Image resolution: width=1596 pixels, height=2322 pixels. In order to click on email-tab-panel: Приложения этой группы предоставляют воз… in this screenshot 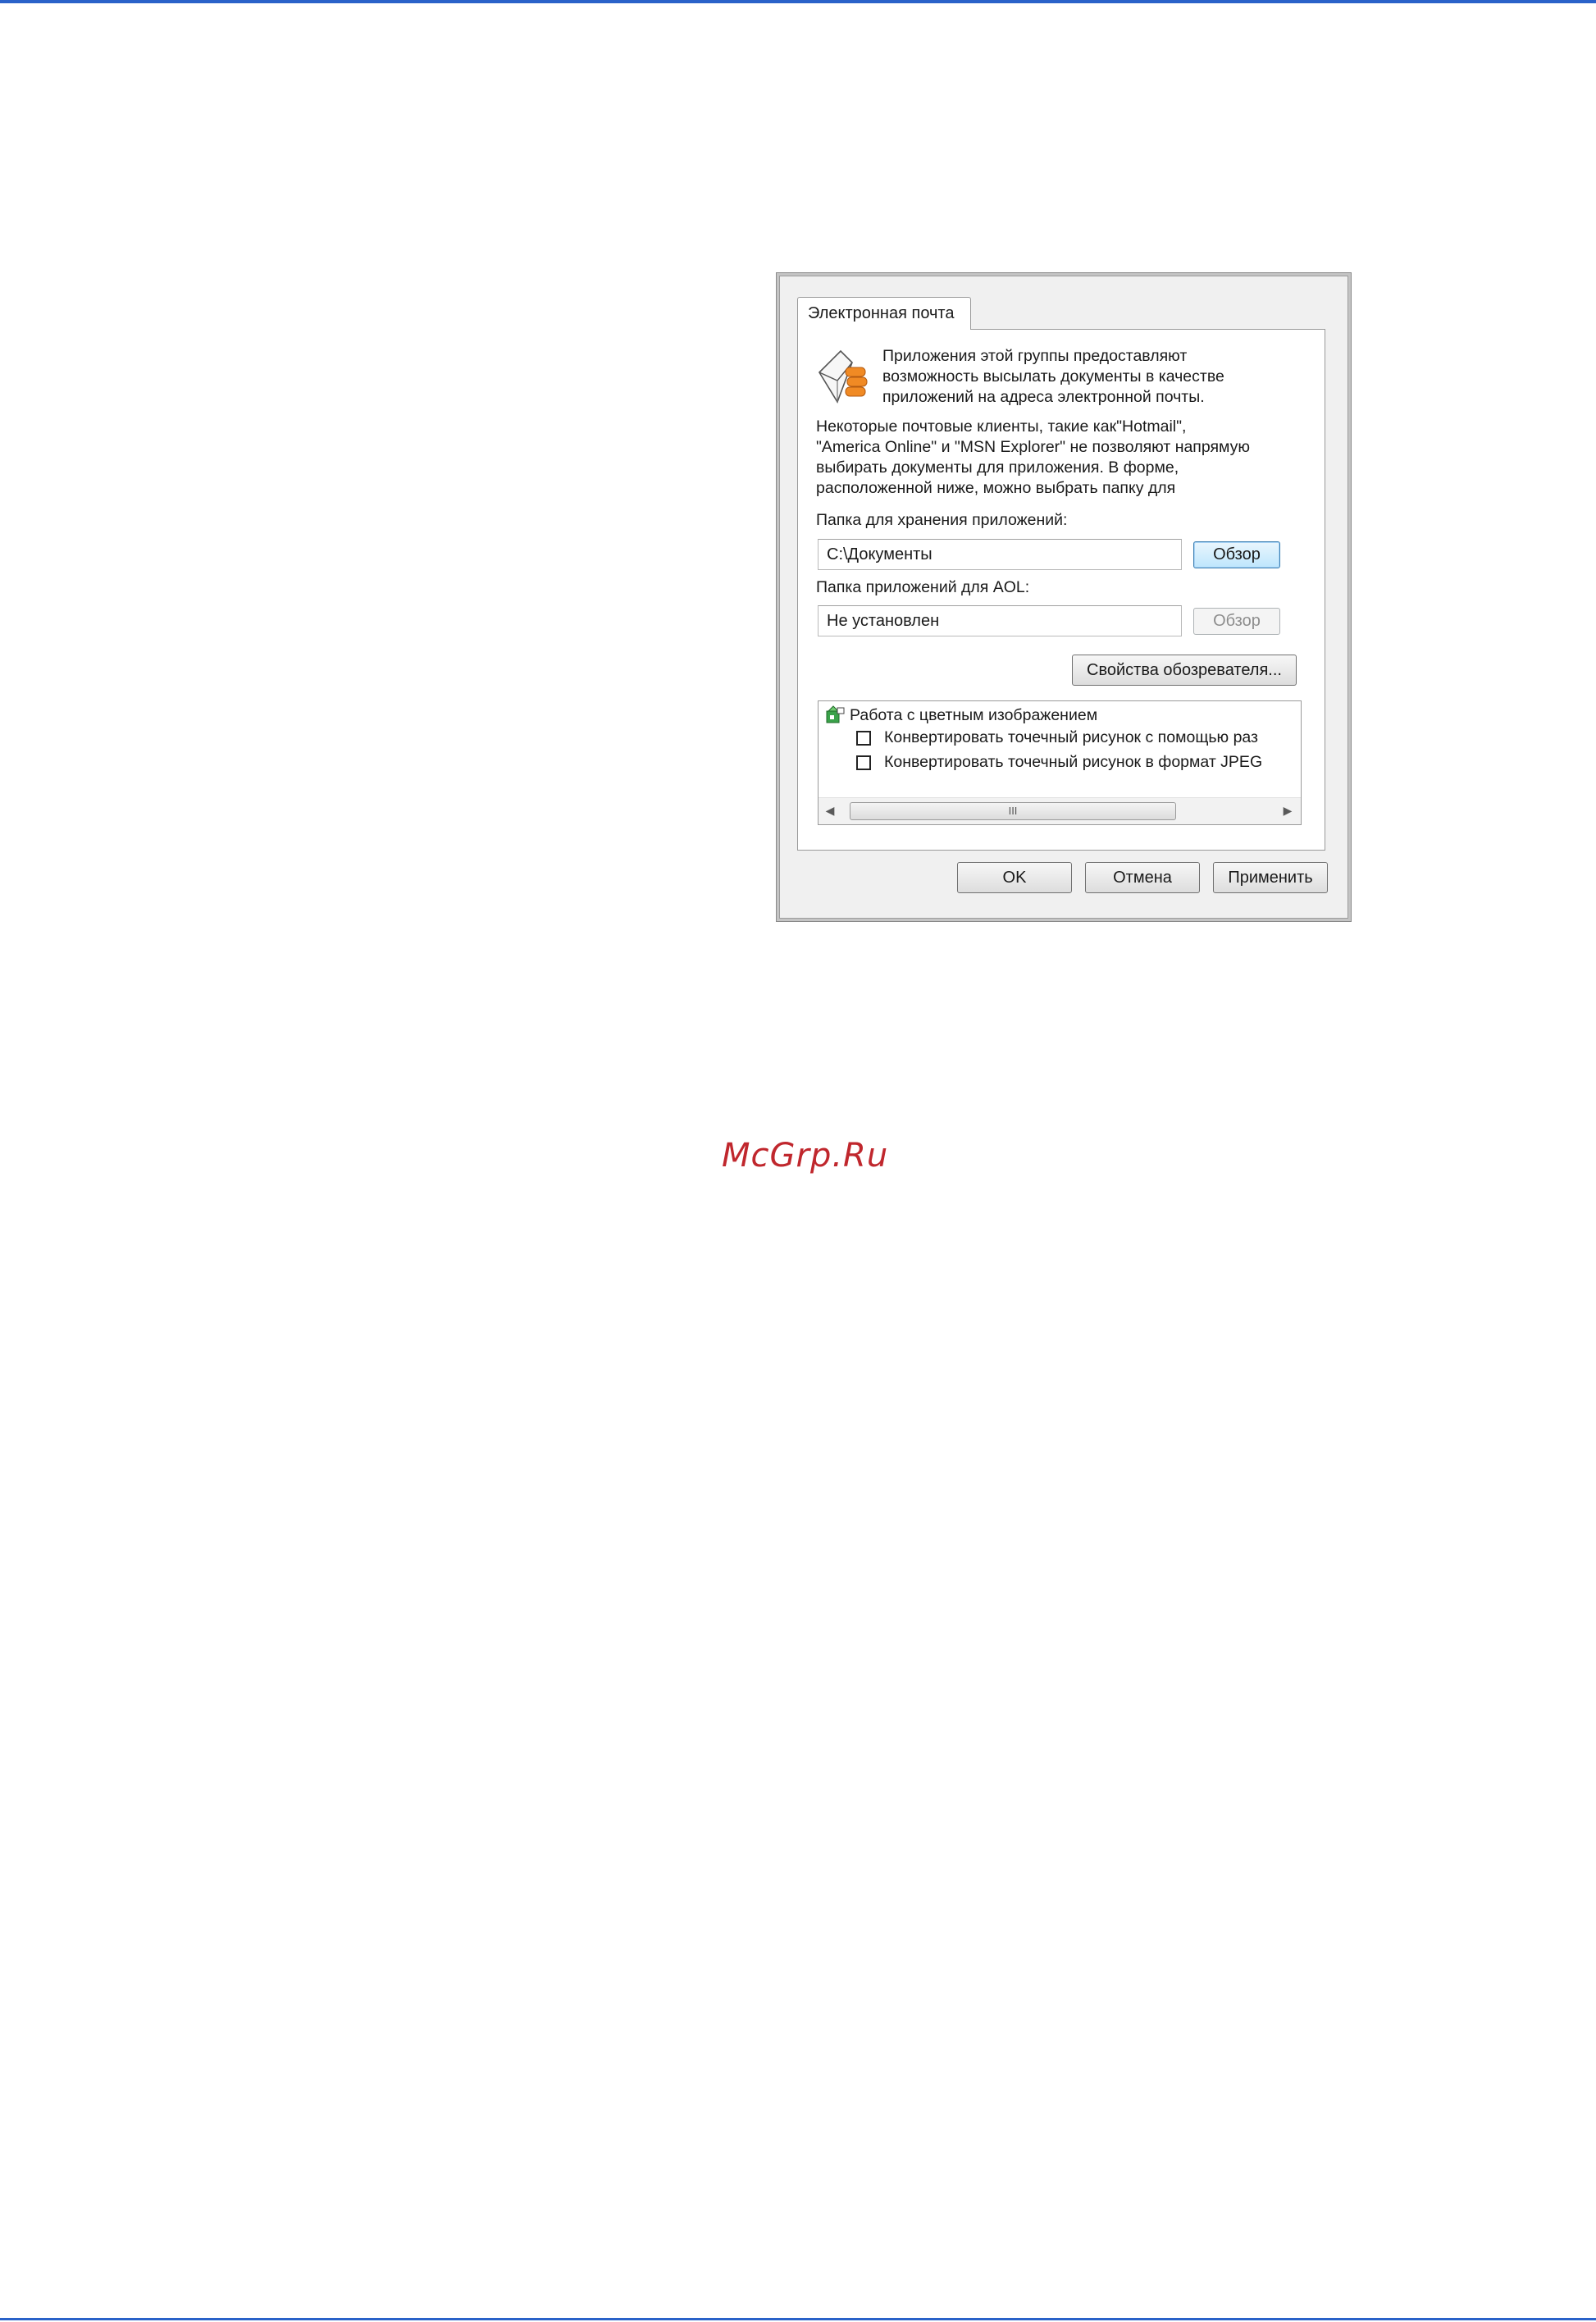, I will do `click(1061, 590)`.